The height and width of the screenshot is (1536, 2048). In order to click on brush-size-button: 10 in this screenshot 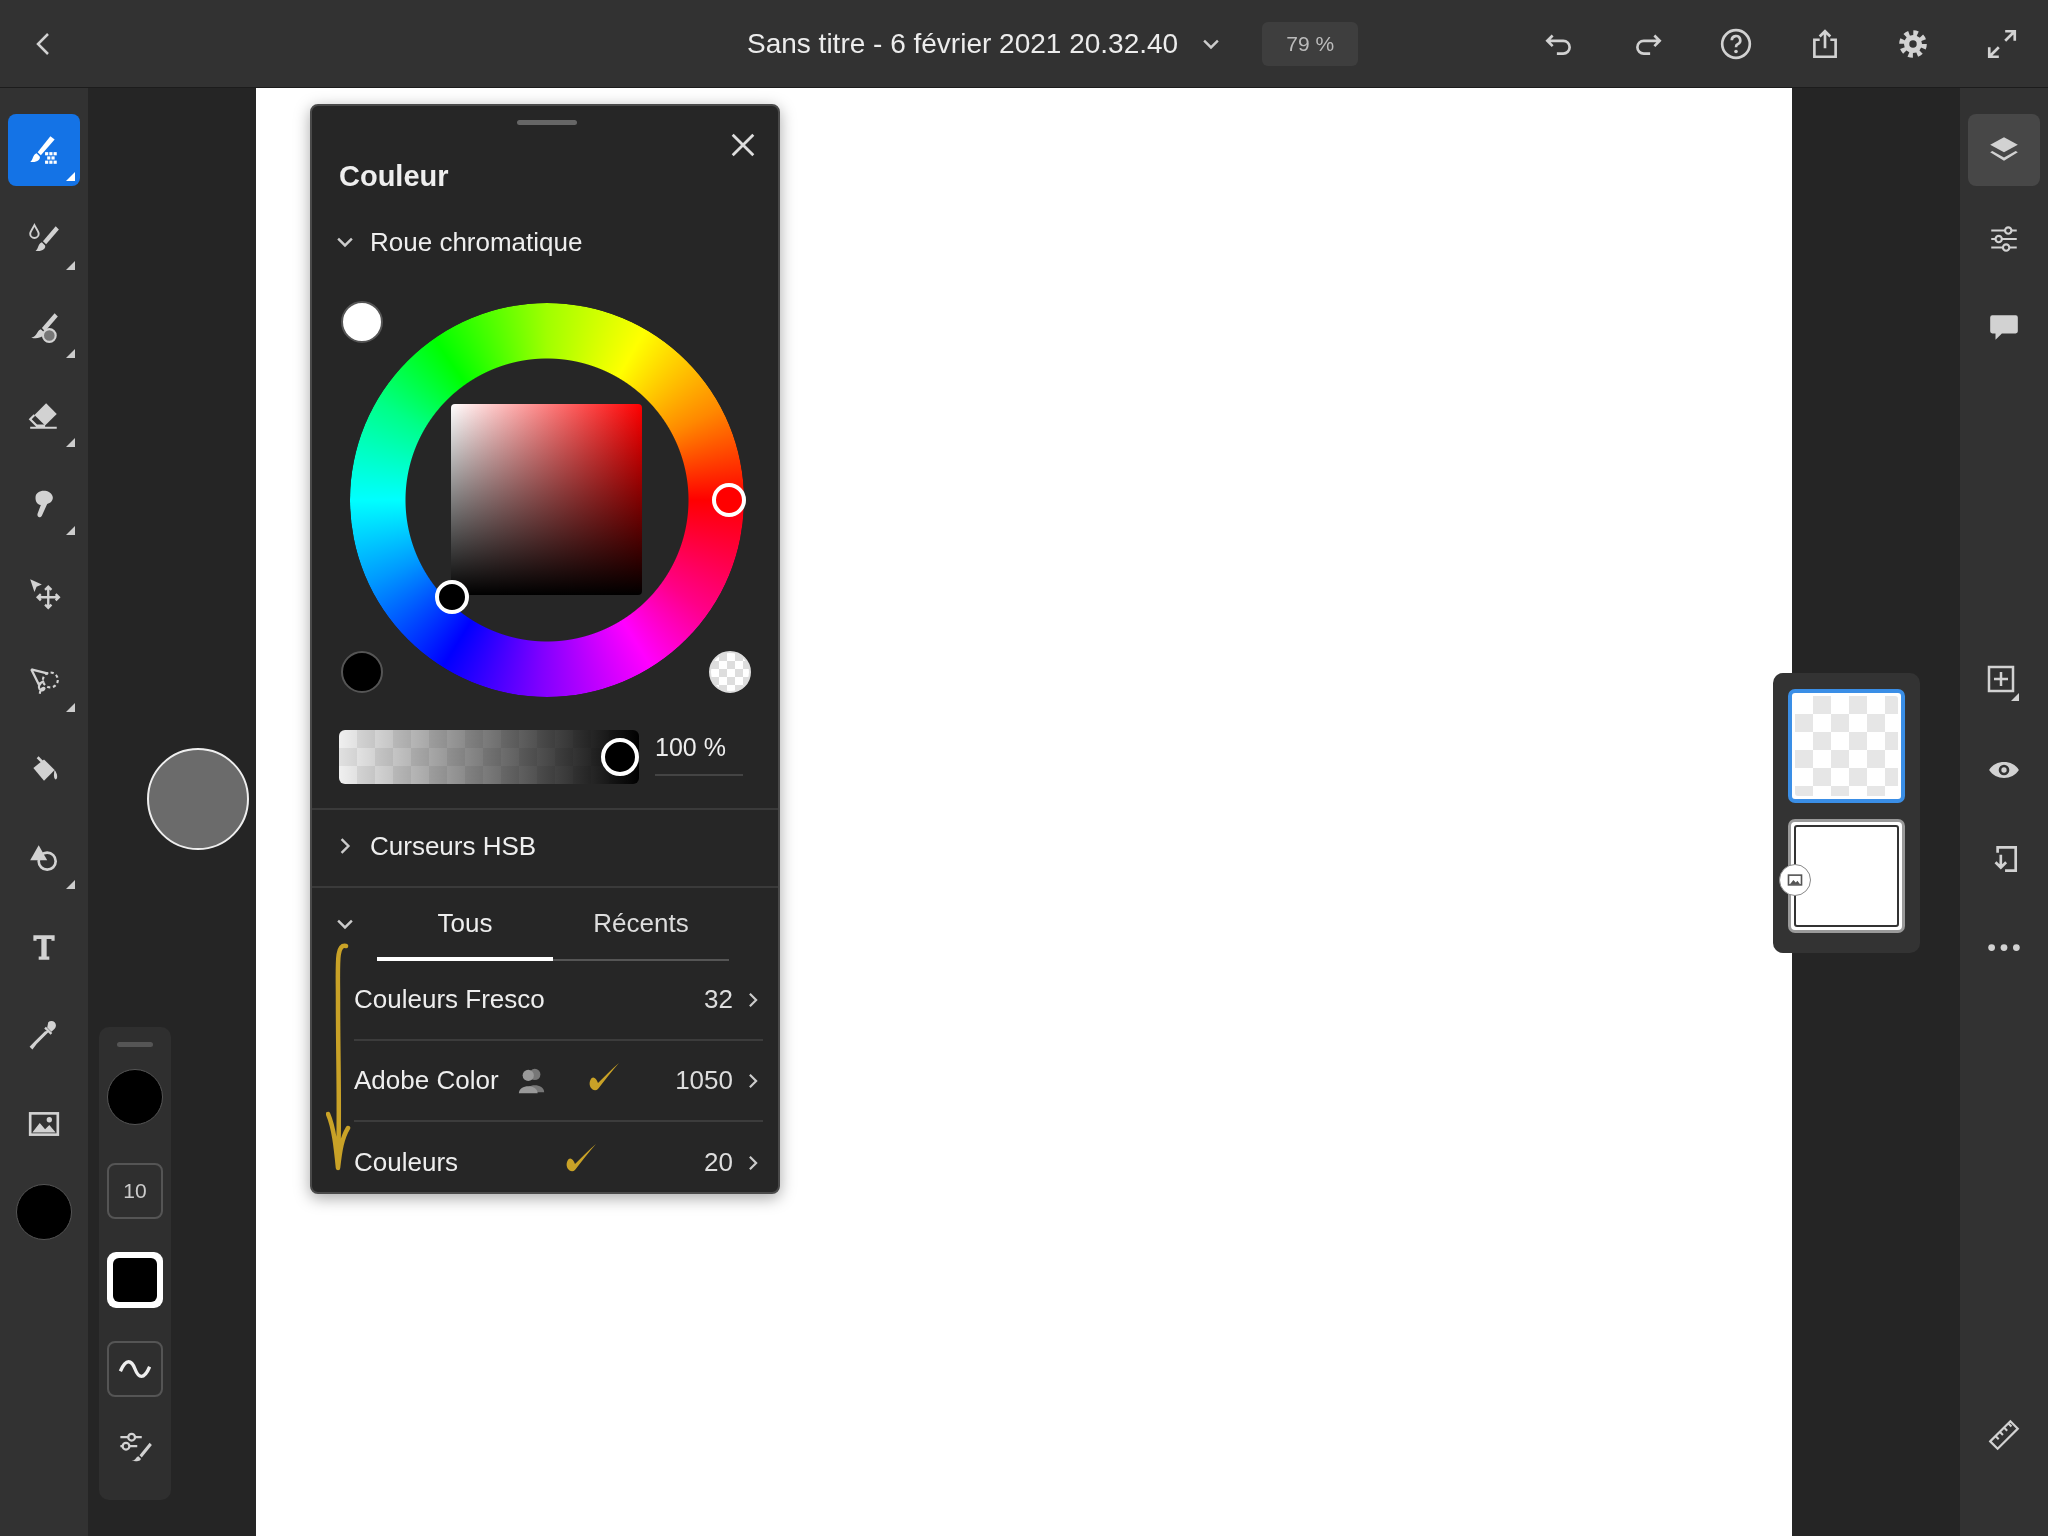, I will do `click(135, 1191)`.